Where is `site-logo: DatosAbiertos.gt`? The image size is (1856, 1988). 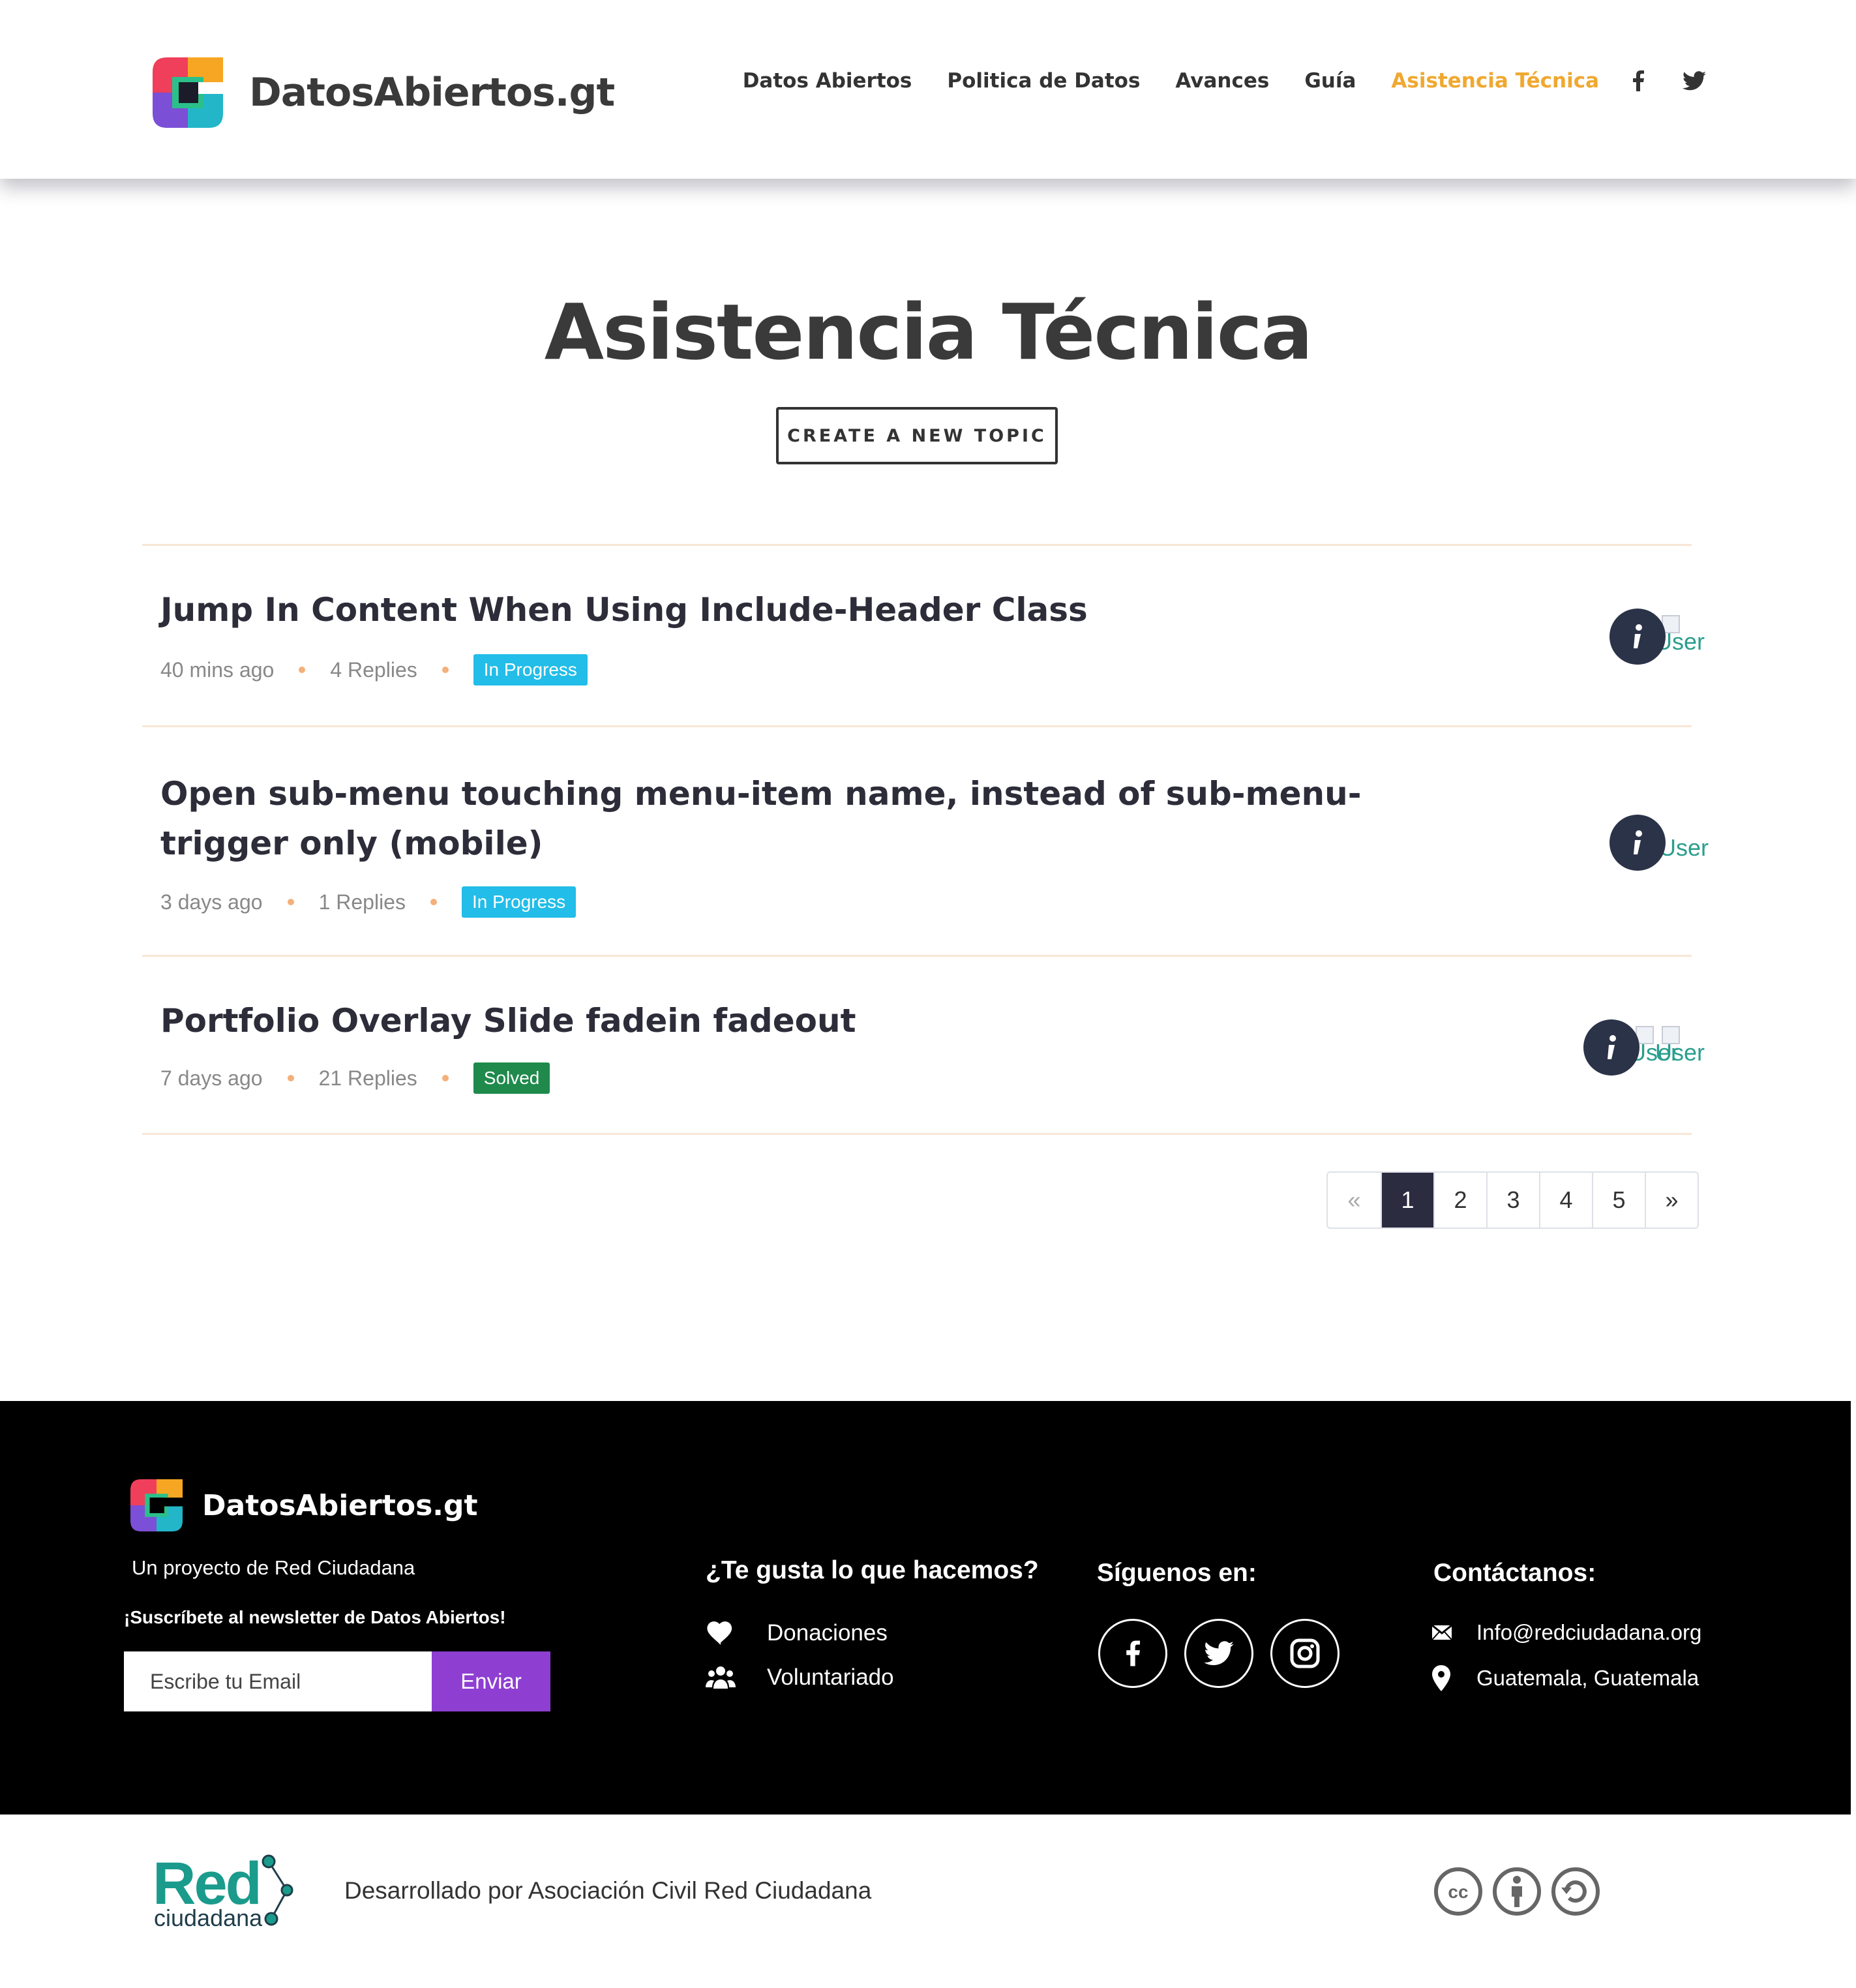
site-logo: DatosAbiertos.gt is located at coordinates (384, 93).